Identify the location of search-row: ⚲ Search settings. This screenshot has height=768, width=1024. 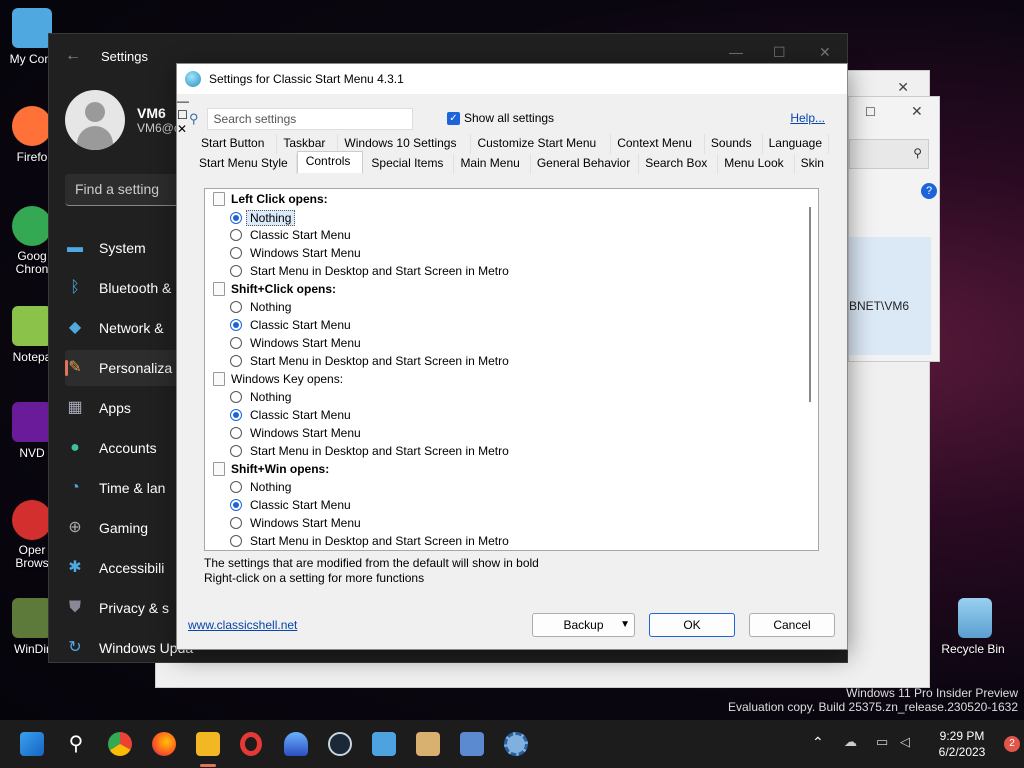
(301, 119).